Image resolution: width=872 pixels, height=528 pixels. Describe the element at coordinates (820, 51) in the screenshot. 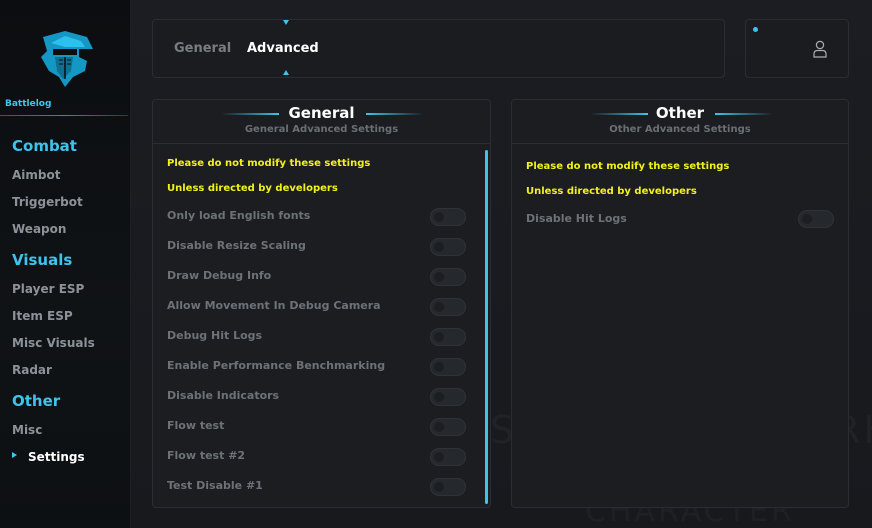

I see `user-icon` at that location.